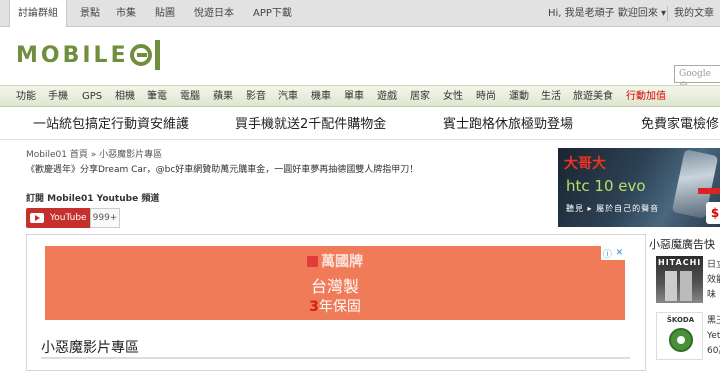 The image size is (720, 371). What do you see at coordinates (90, 13) in the screenshot?
I see `tab-attractions: 景點` at bounding box center [90, 13].